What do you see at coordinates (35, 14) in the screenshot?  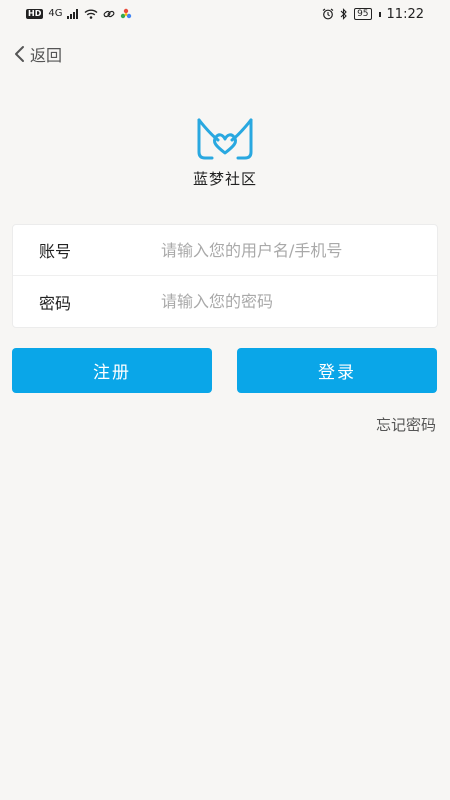 I see `hd-badge: HD` at bounding box center [35, 14].